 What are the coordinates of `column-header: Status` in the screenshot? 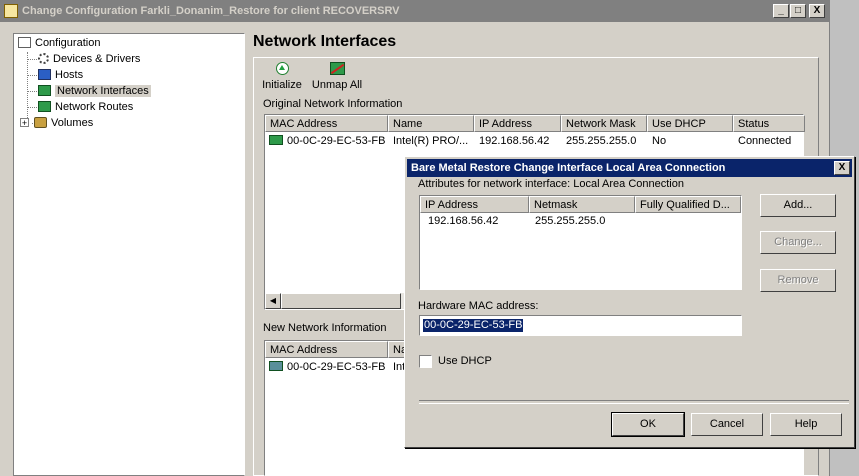 It's located at (769, 123).